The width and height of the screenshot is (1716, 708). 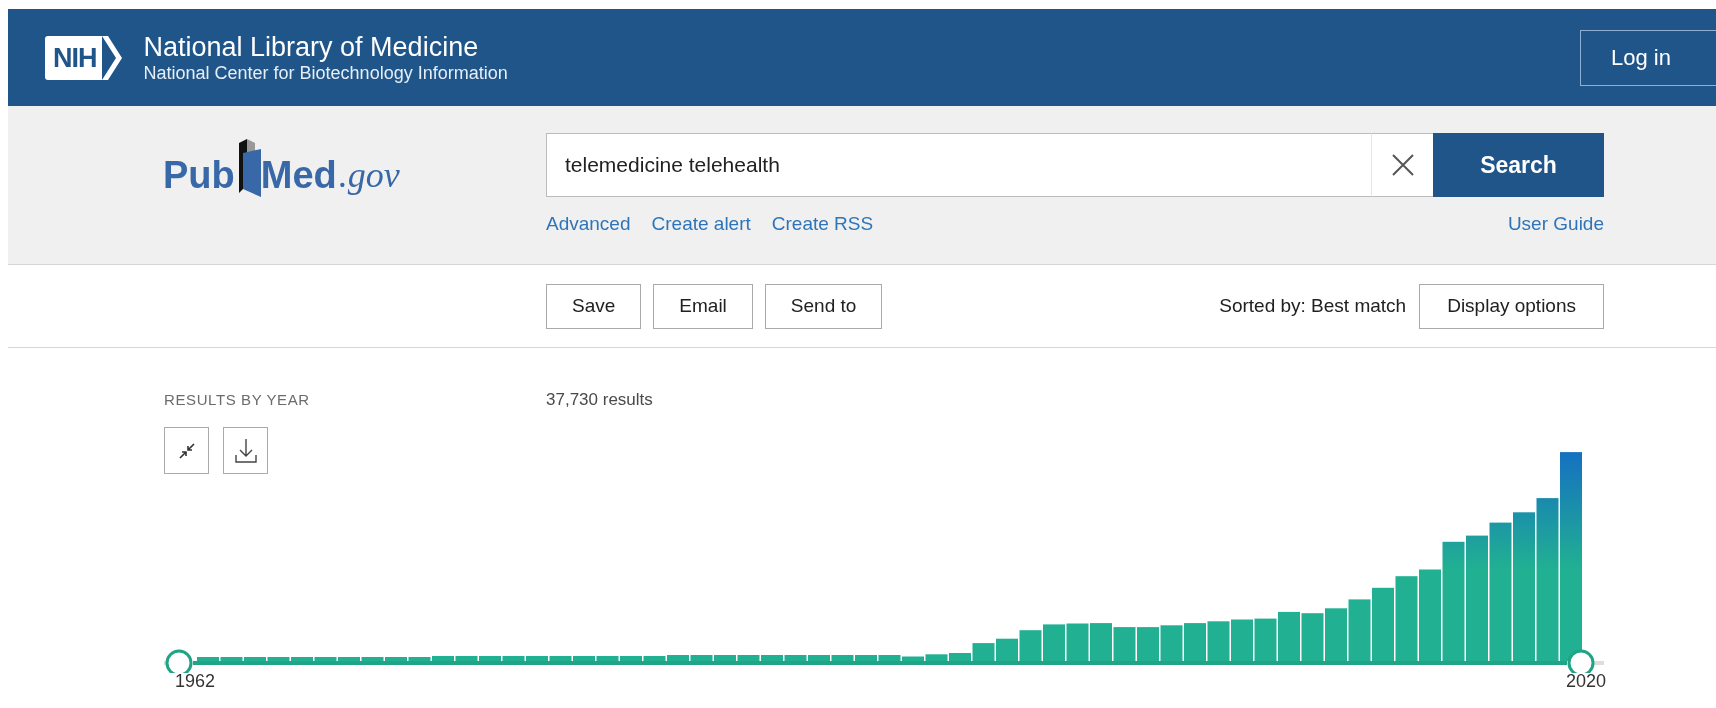 I want to click on site-title: National Library of Medicine, so click(x=325, y=46).